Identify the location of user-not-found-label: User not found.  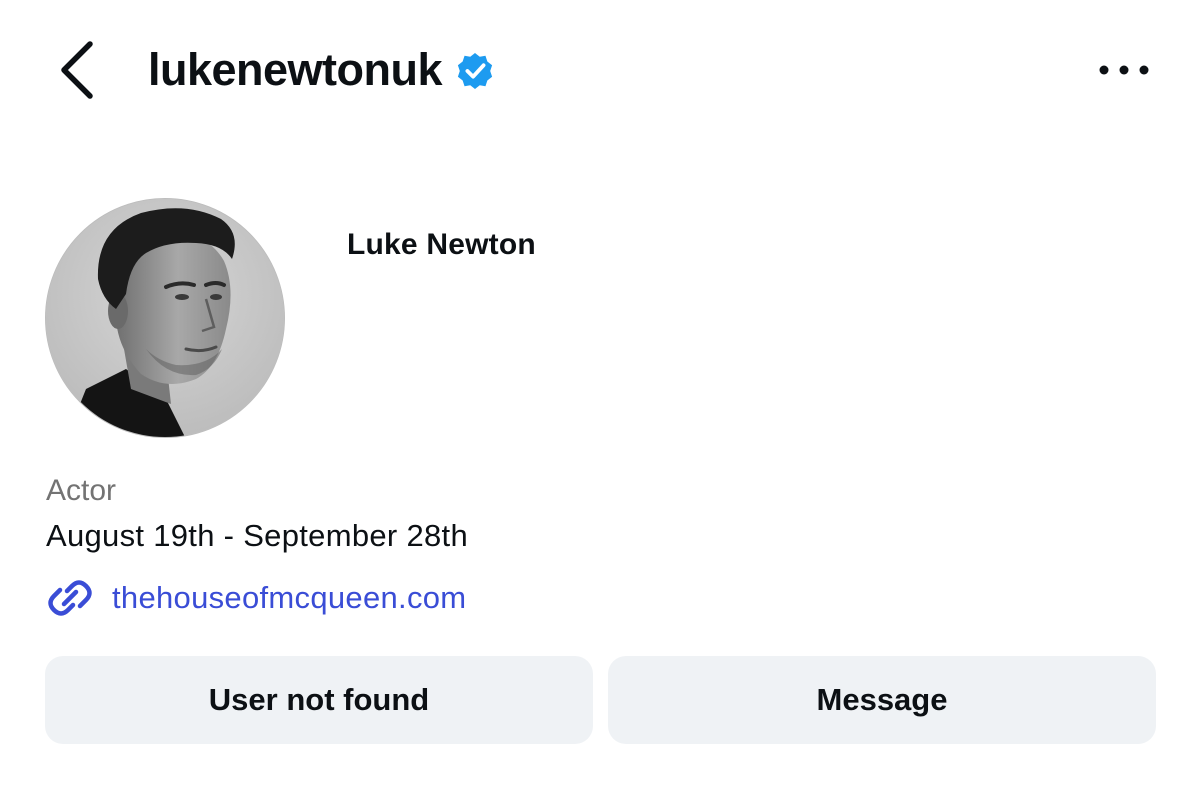
(319, 699).